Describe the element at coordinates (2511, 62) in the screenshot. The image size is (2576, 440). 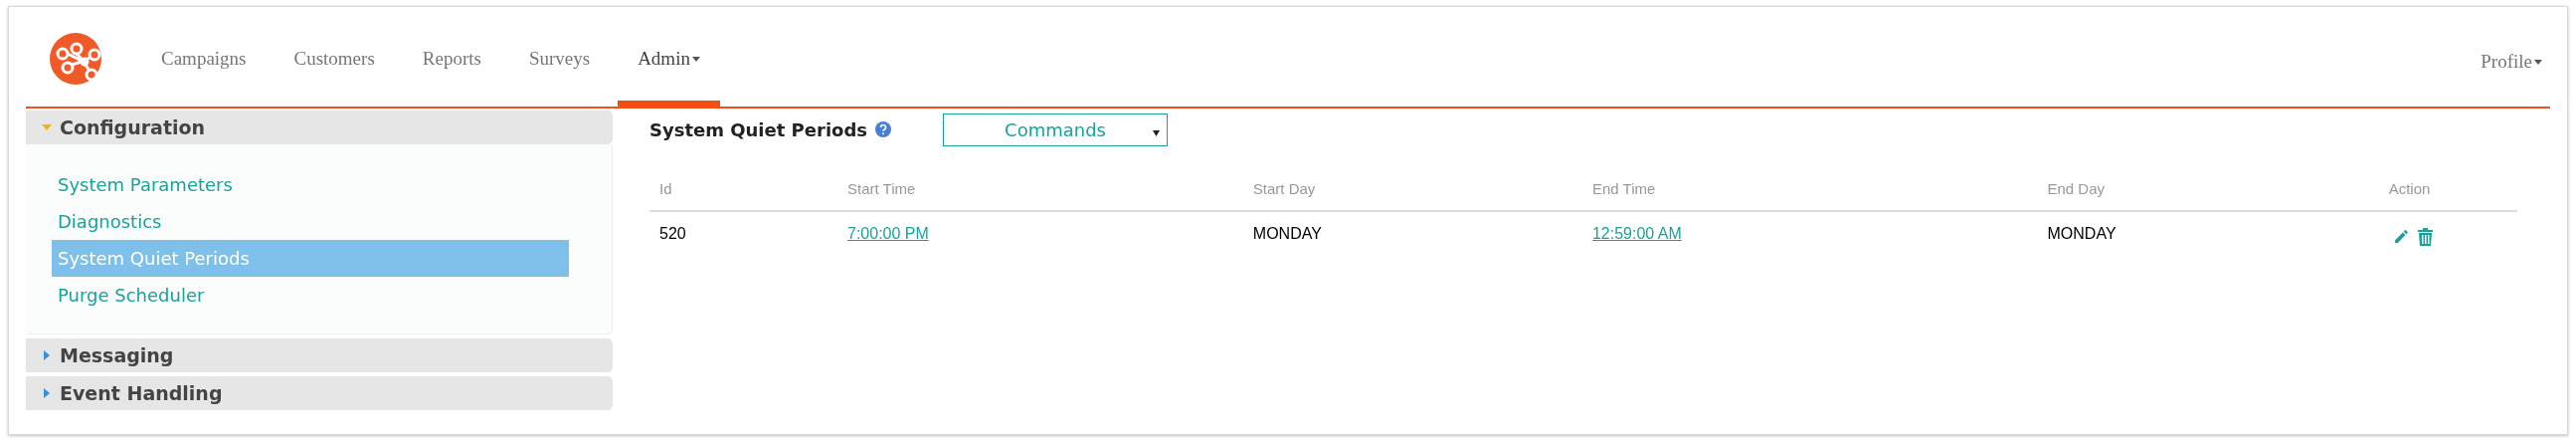
I see `profile-menu: Profile` at that location.